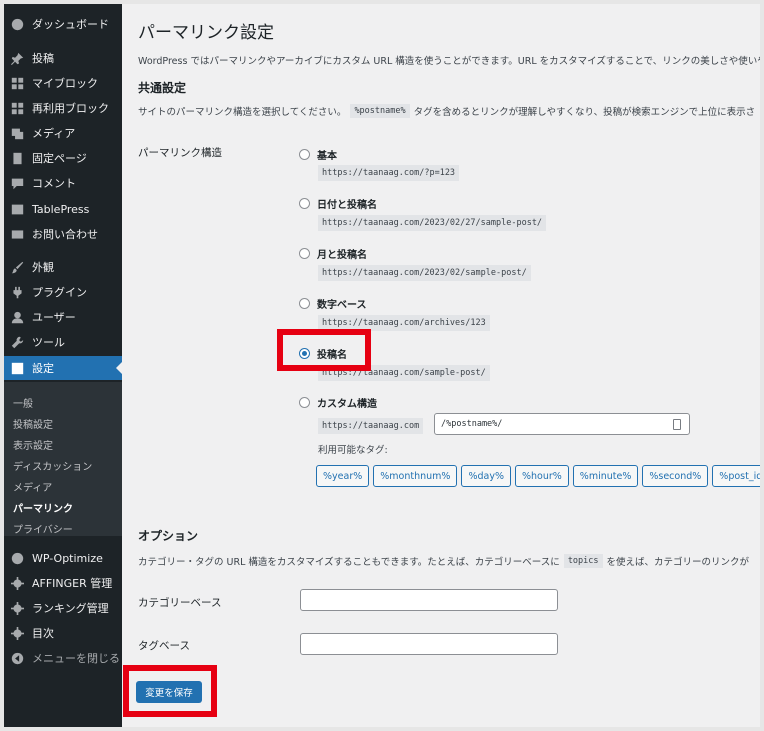  Describe the element at coordinates (54, 317) in the screenshot. I see `menu-users-label: ユーザー` at that location.